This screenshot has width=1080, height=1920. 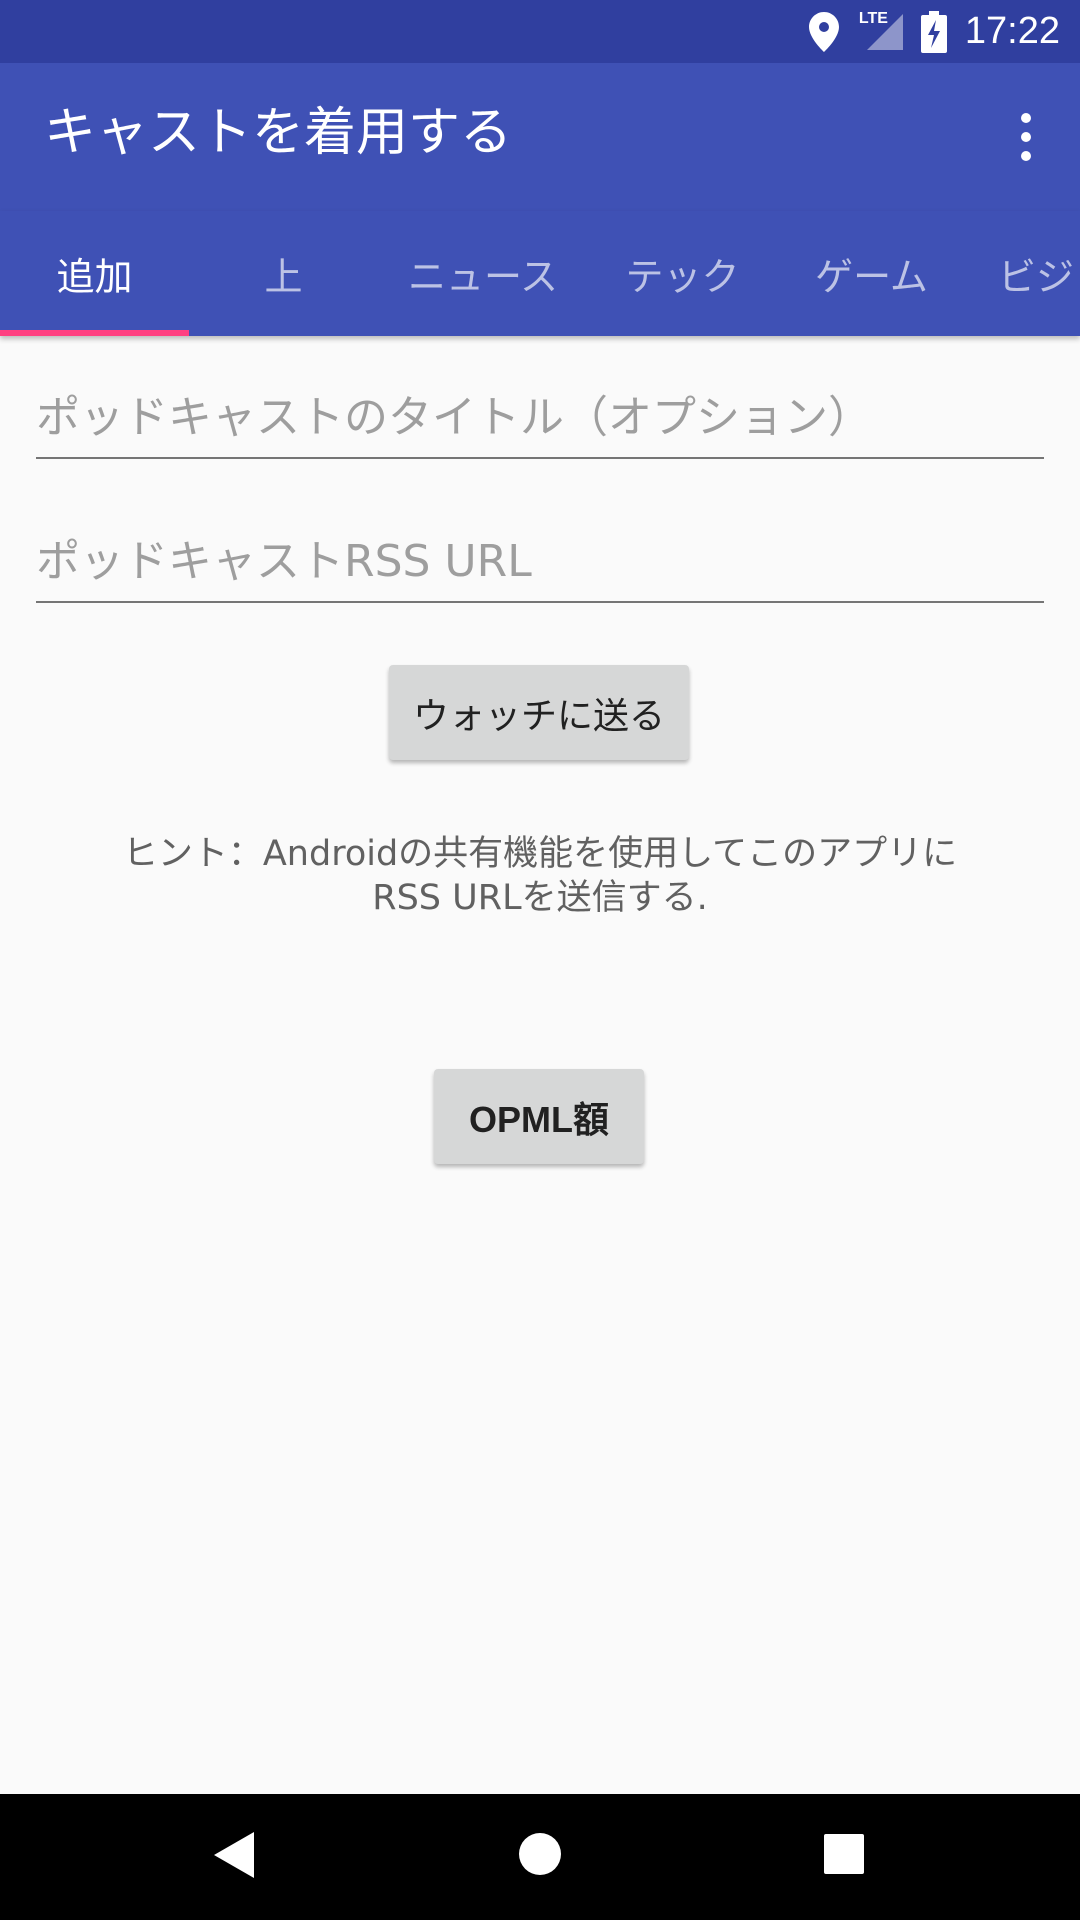 What do you see at coordinates (682, 273) in the screenshot?
I see `tab-tech: テック` at bounding box center [682, 273].